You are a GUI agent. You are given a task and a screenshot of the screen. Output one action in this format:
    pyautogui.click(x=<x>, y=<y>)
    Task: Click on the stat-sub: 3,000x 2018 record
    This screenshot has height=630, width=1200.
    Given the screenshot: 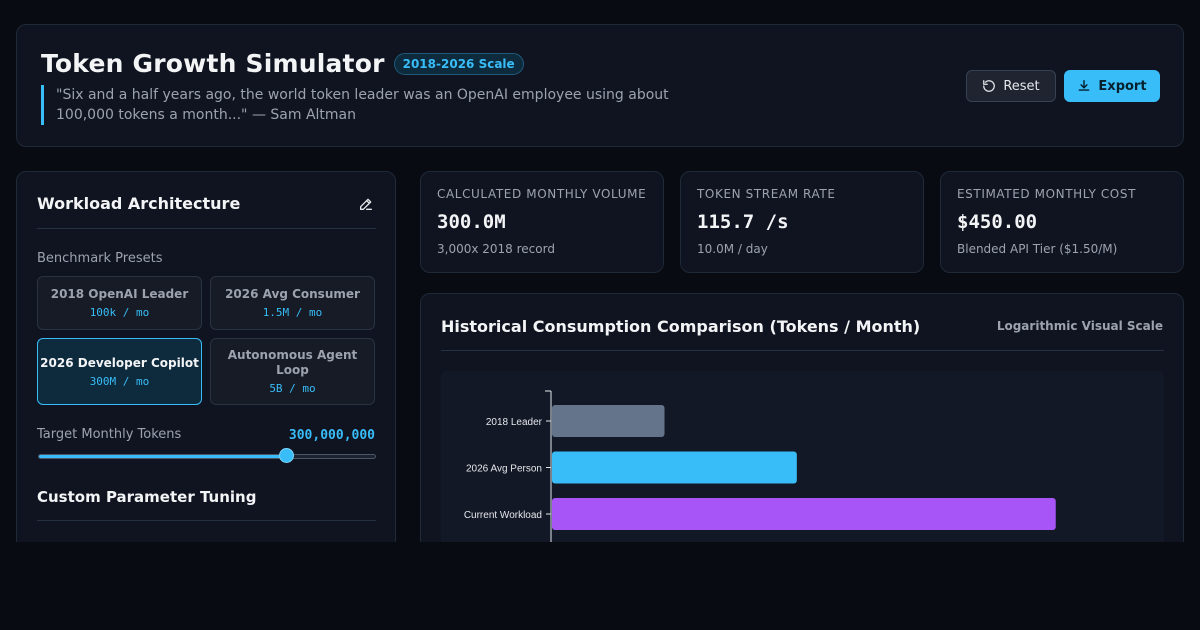 What is the action you would take?
    pyautogui.click(x=496, y=249)
    